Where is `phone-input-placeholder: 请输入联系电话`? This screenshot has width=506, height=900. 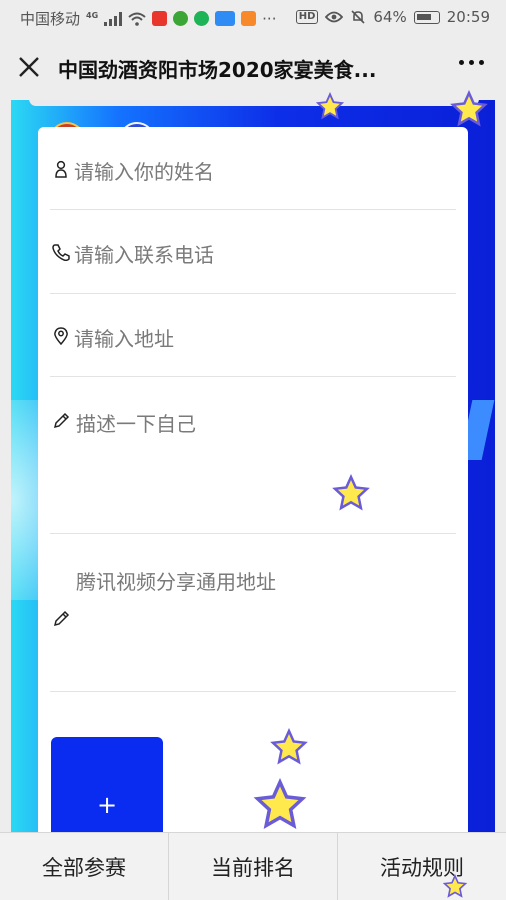
phone-input-placeholder: 请输入联系电话 is located at coordinates (144, 255).